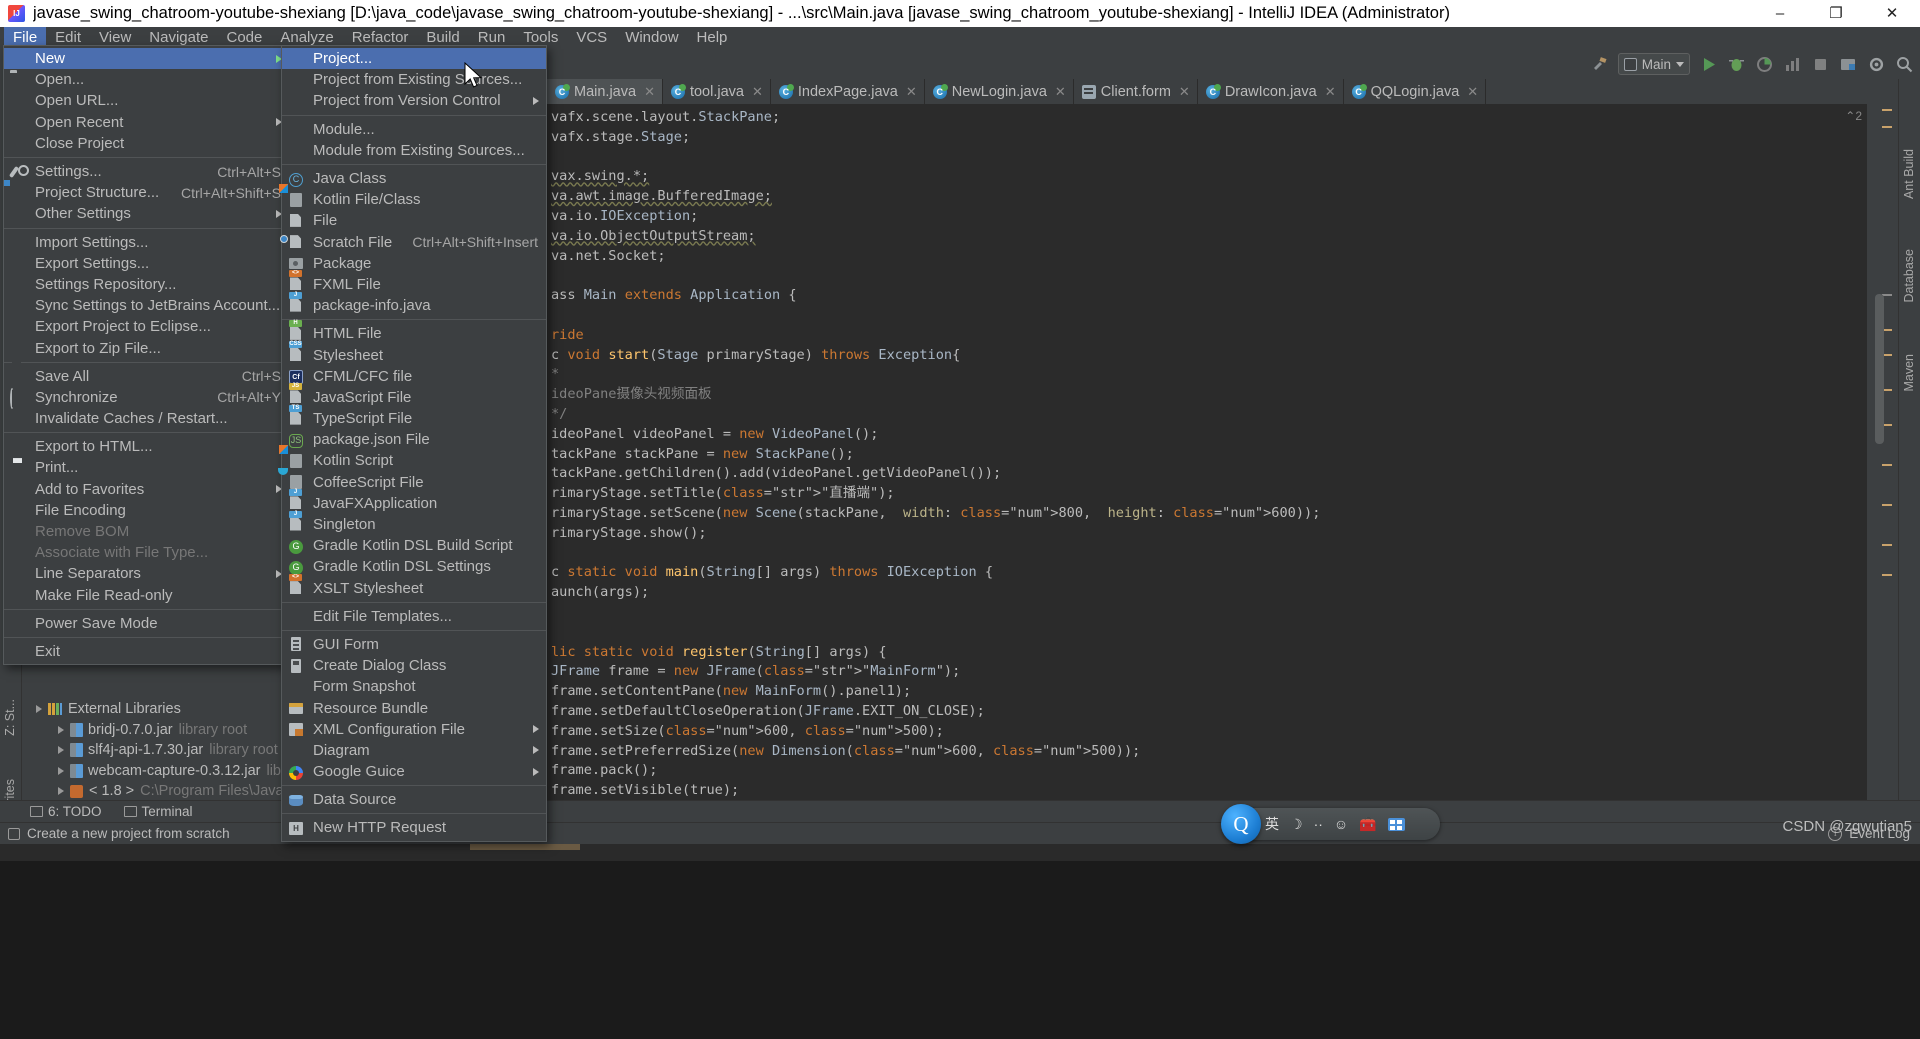 The image size is (1920, 1039). What do you see at coordinates (414, 395) in the screenshot?
I see `new-menu-item-javascript-file: JS JavaScript File` at bounding box center [414, 395].